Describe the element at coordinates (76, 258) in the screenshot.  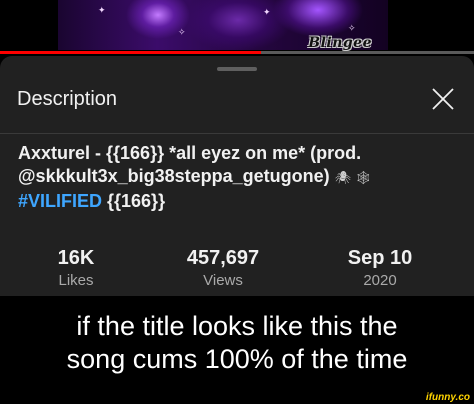
I see `likes-count: 16K` at that location.